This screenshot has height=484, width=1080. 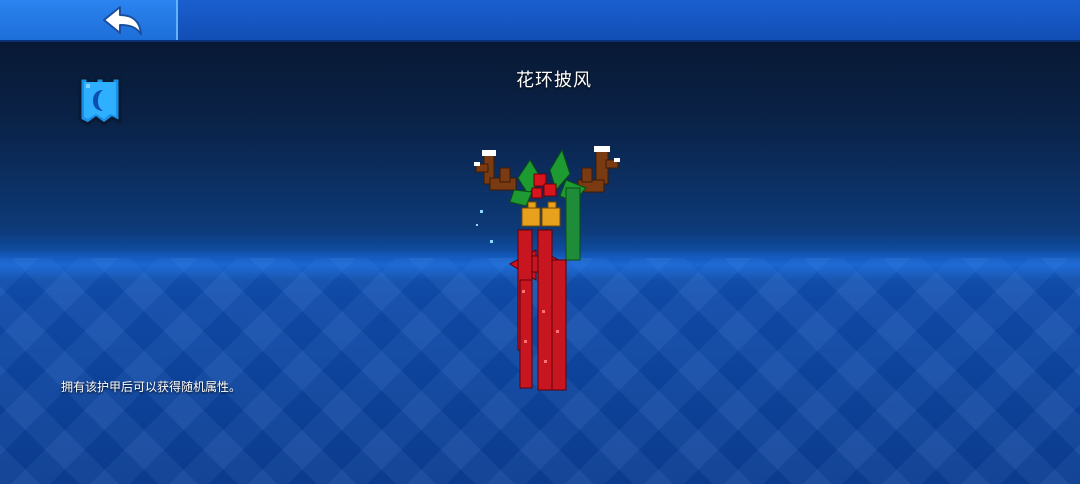 What do you see at coordinates (89, 20) in the screenshot?
I see `back-button` at bounding box center [89, 20].